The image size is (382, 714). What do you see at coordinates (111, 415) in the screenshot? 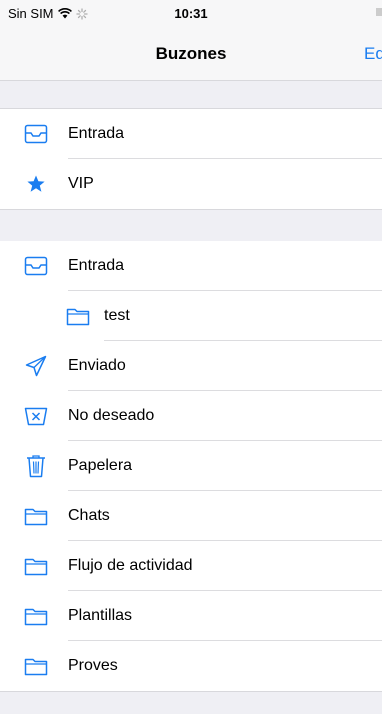
I see `mailbox-label: No deseado` at bounding box center [111, 415].